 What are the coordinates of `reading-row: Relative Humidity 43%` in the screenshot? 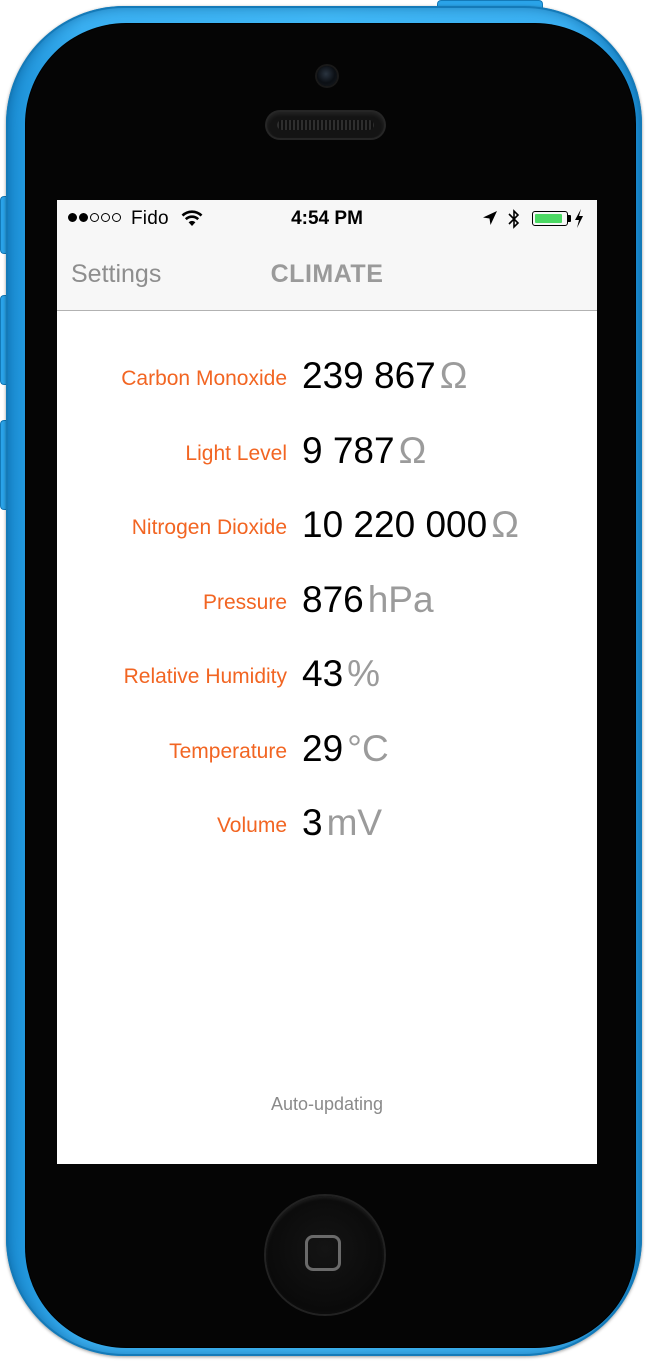 It's located at (327, 678).